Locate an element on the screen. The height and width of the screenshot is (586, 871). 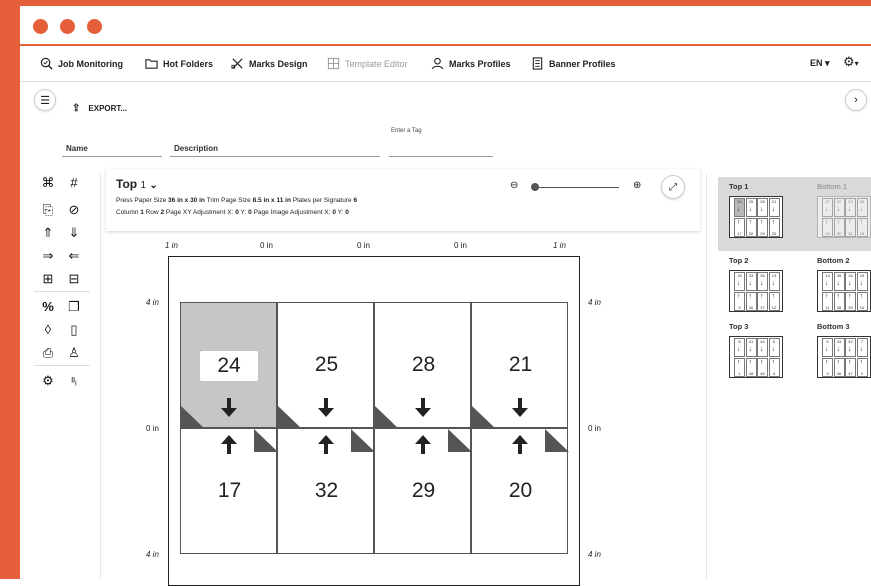
signature-thumb-page-number: 9 is located at coordinates (739, 307).